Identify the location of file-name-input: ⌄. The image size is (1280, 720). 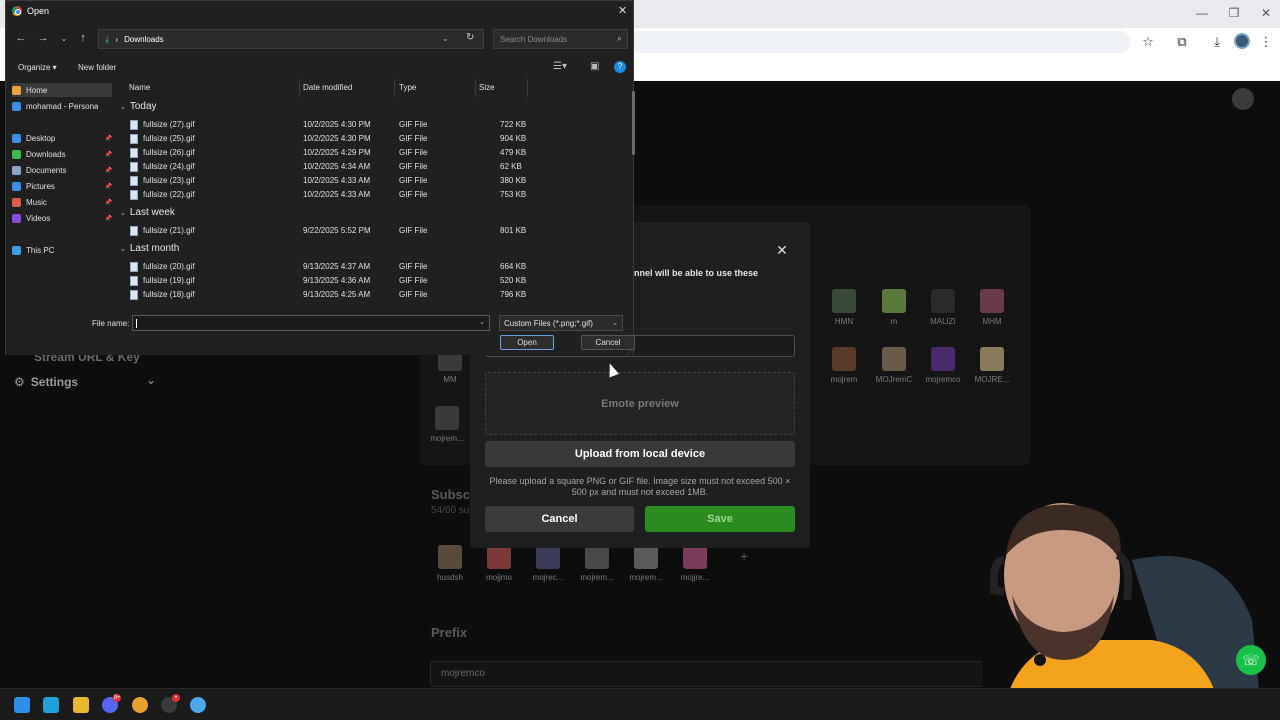
(311, 323).